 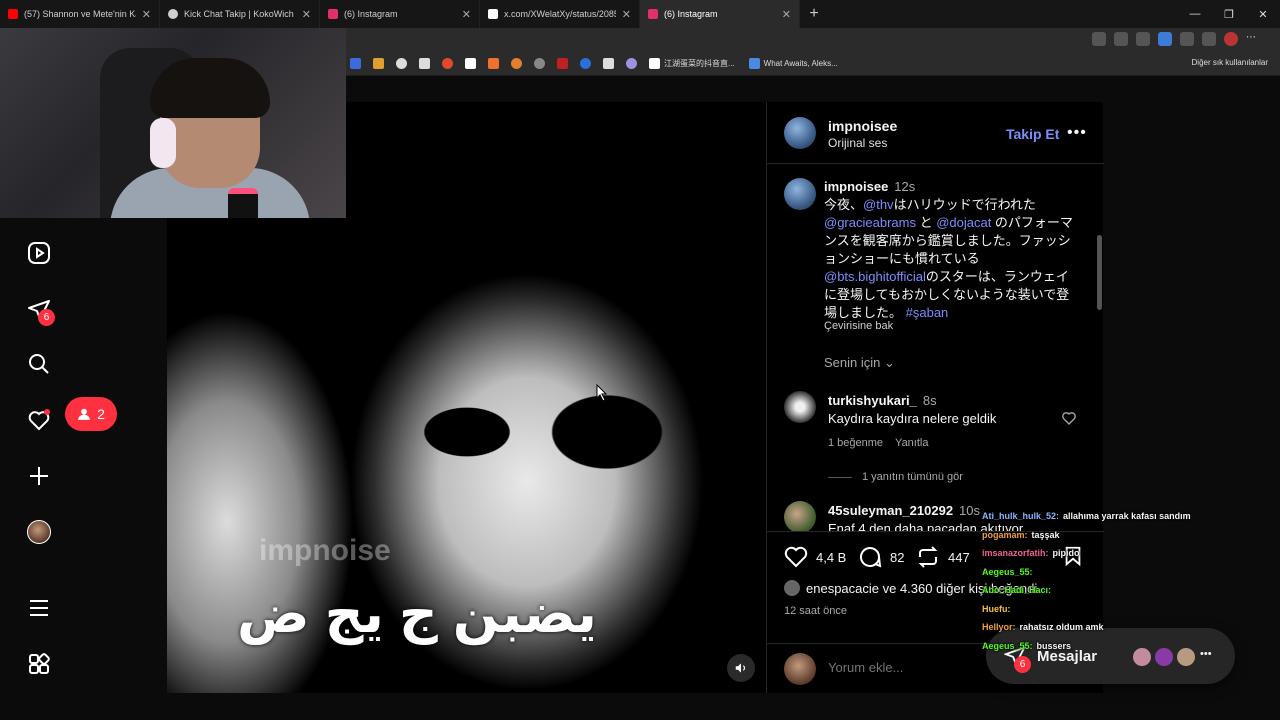 I want to click on chat-message: Aegeus_55:, so click(x=1112, y=572).